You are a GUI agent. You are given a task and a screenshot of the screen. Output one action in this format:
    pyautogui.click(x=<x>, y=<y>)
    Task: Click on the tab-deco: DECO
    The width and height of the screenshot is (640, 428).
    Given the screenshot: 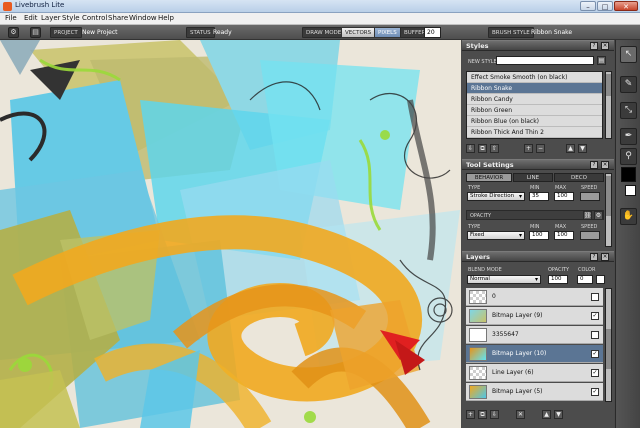 What is the action you would take?
    pyautogui.click(x=579, y=177)
    